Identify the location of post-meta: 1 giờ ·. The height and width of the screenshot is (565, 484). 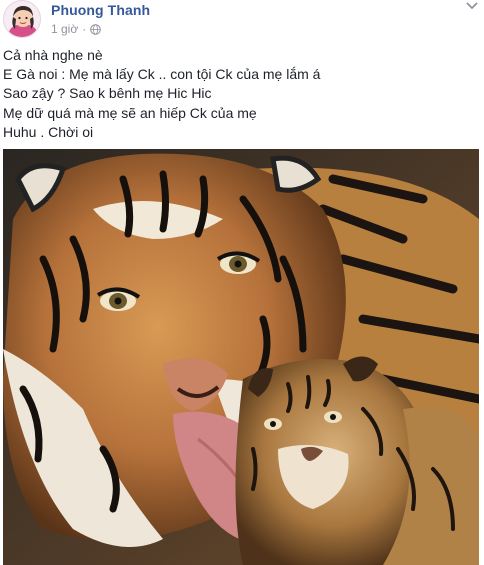
(76, 29).